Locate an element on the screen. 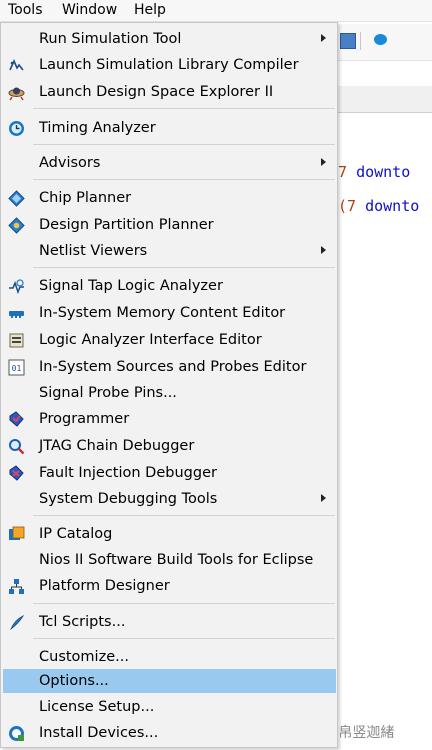 The image size is (432, 750). menu-item-launch-simulation-library-compiler: Launch Simulation Library Compiler is located at coordinates (169, 65).